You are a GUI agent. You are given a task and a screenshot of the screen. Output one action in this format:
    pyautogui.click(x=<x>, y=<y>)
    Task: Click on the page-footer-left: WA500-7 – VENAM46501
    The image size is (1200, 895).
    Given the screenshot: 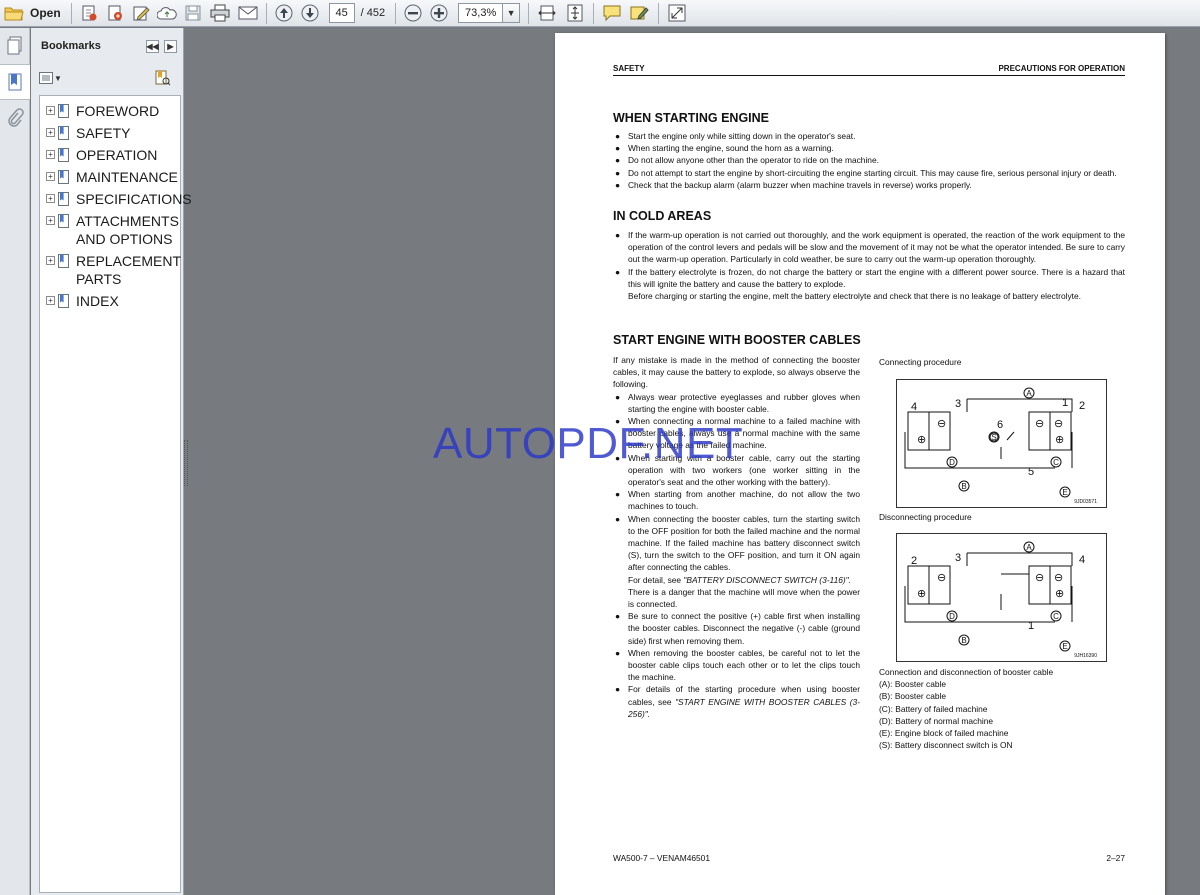 What is the action you would take?
    pyautogui.click(x=661, y=858)
    